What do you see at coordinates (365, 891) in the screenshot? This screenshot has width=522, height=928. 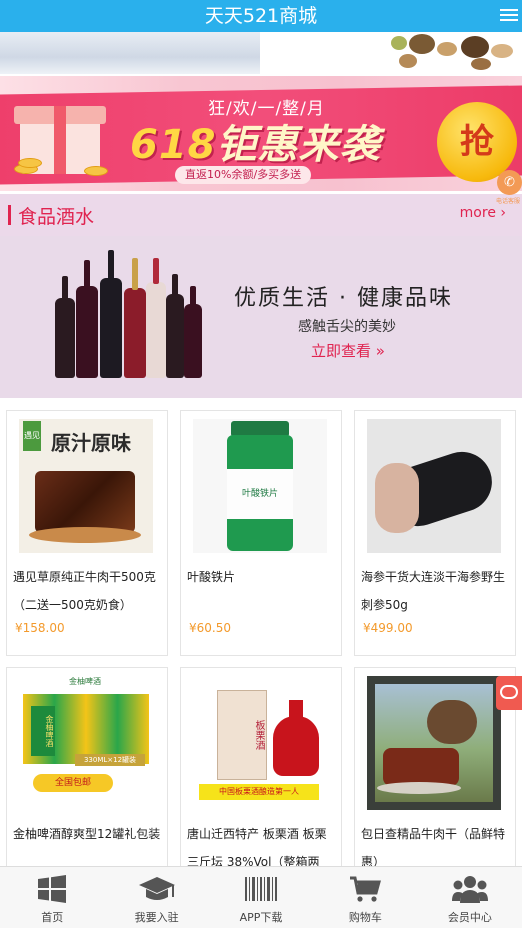 I see `cart-icon` at bounding box center [365, 891].